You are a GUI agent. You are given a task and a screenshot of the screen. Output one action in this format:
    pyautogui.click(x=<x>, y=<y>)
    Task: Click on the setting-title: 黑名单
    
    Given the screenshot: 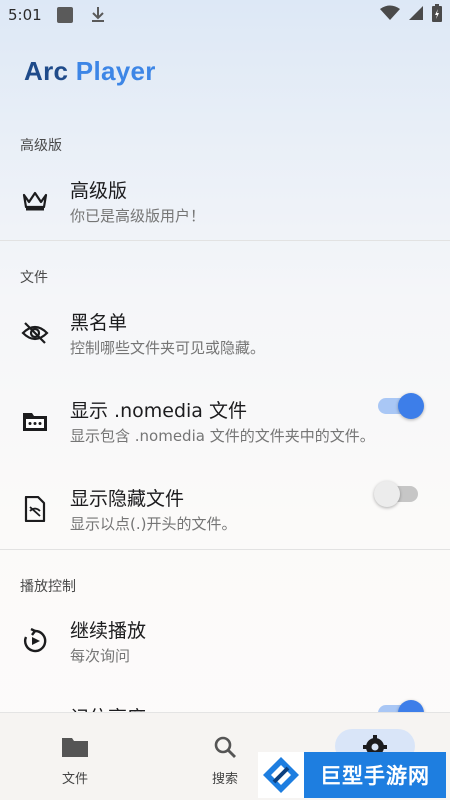 What is the action you would take?
    pyautogui.click(x=99, y=323)
    